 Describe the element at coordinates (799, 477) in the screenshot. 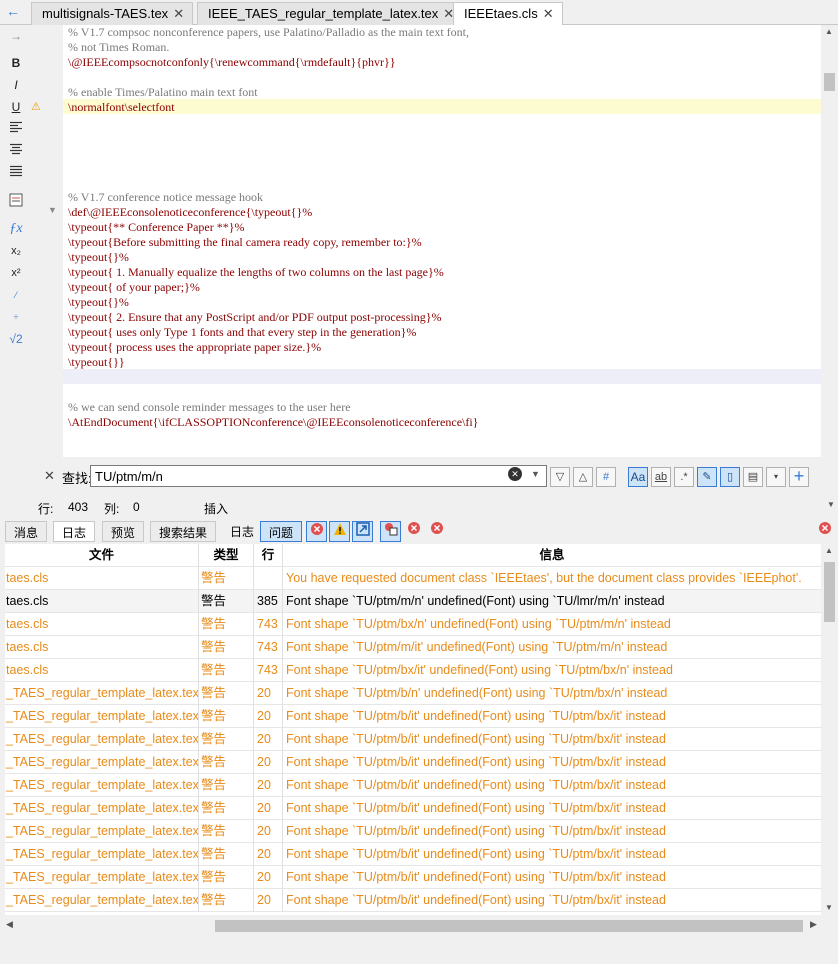

I see `add-search-icon: +` at that location.